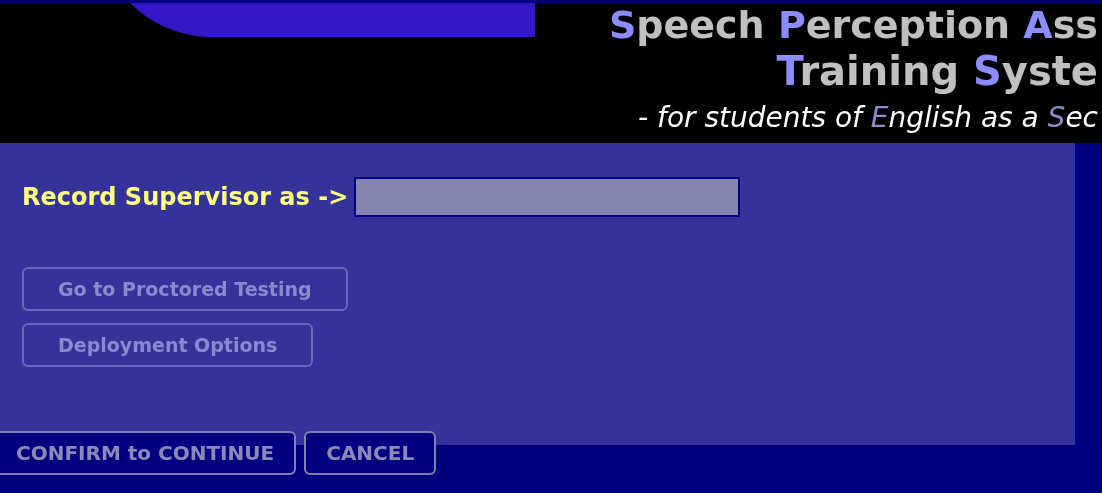 This screenshot has width=1102, height=493. Describe the element at coordinates (937, 71) in the screenshot. I see `app-title: Training Syste` at that location.